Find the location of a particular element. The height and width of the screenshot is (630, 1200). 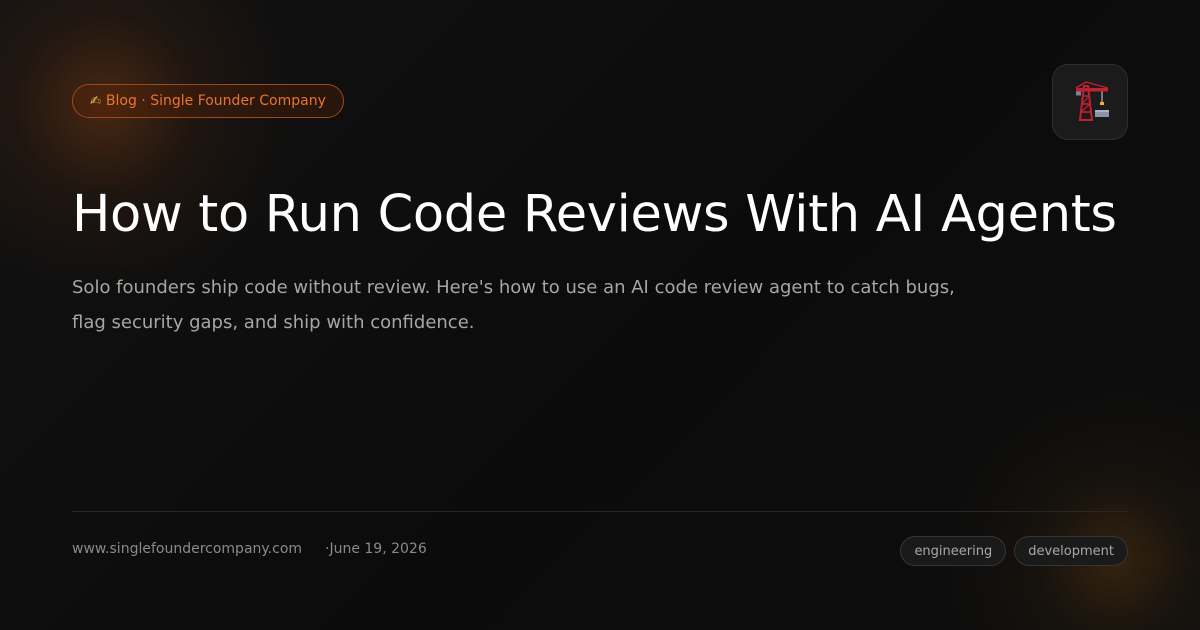

publish-date: ·June 19, 2026 is located at coordinates (376, 549).